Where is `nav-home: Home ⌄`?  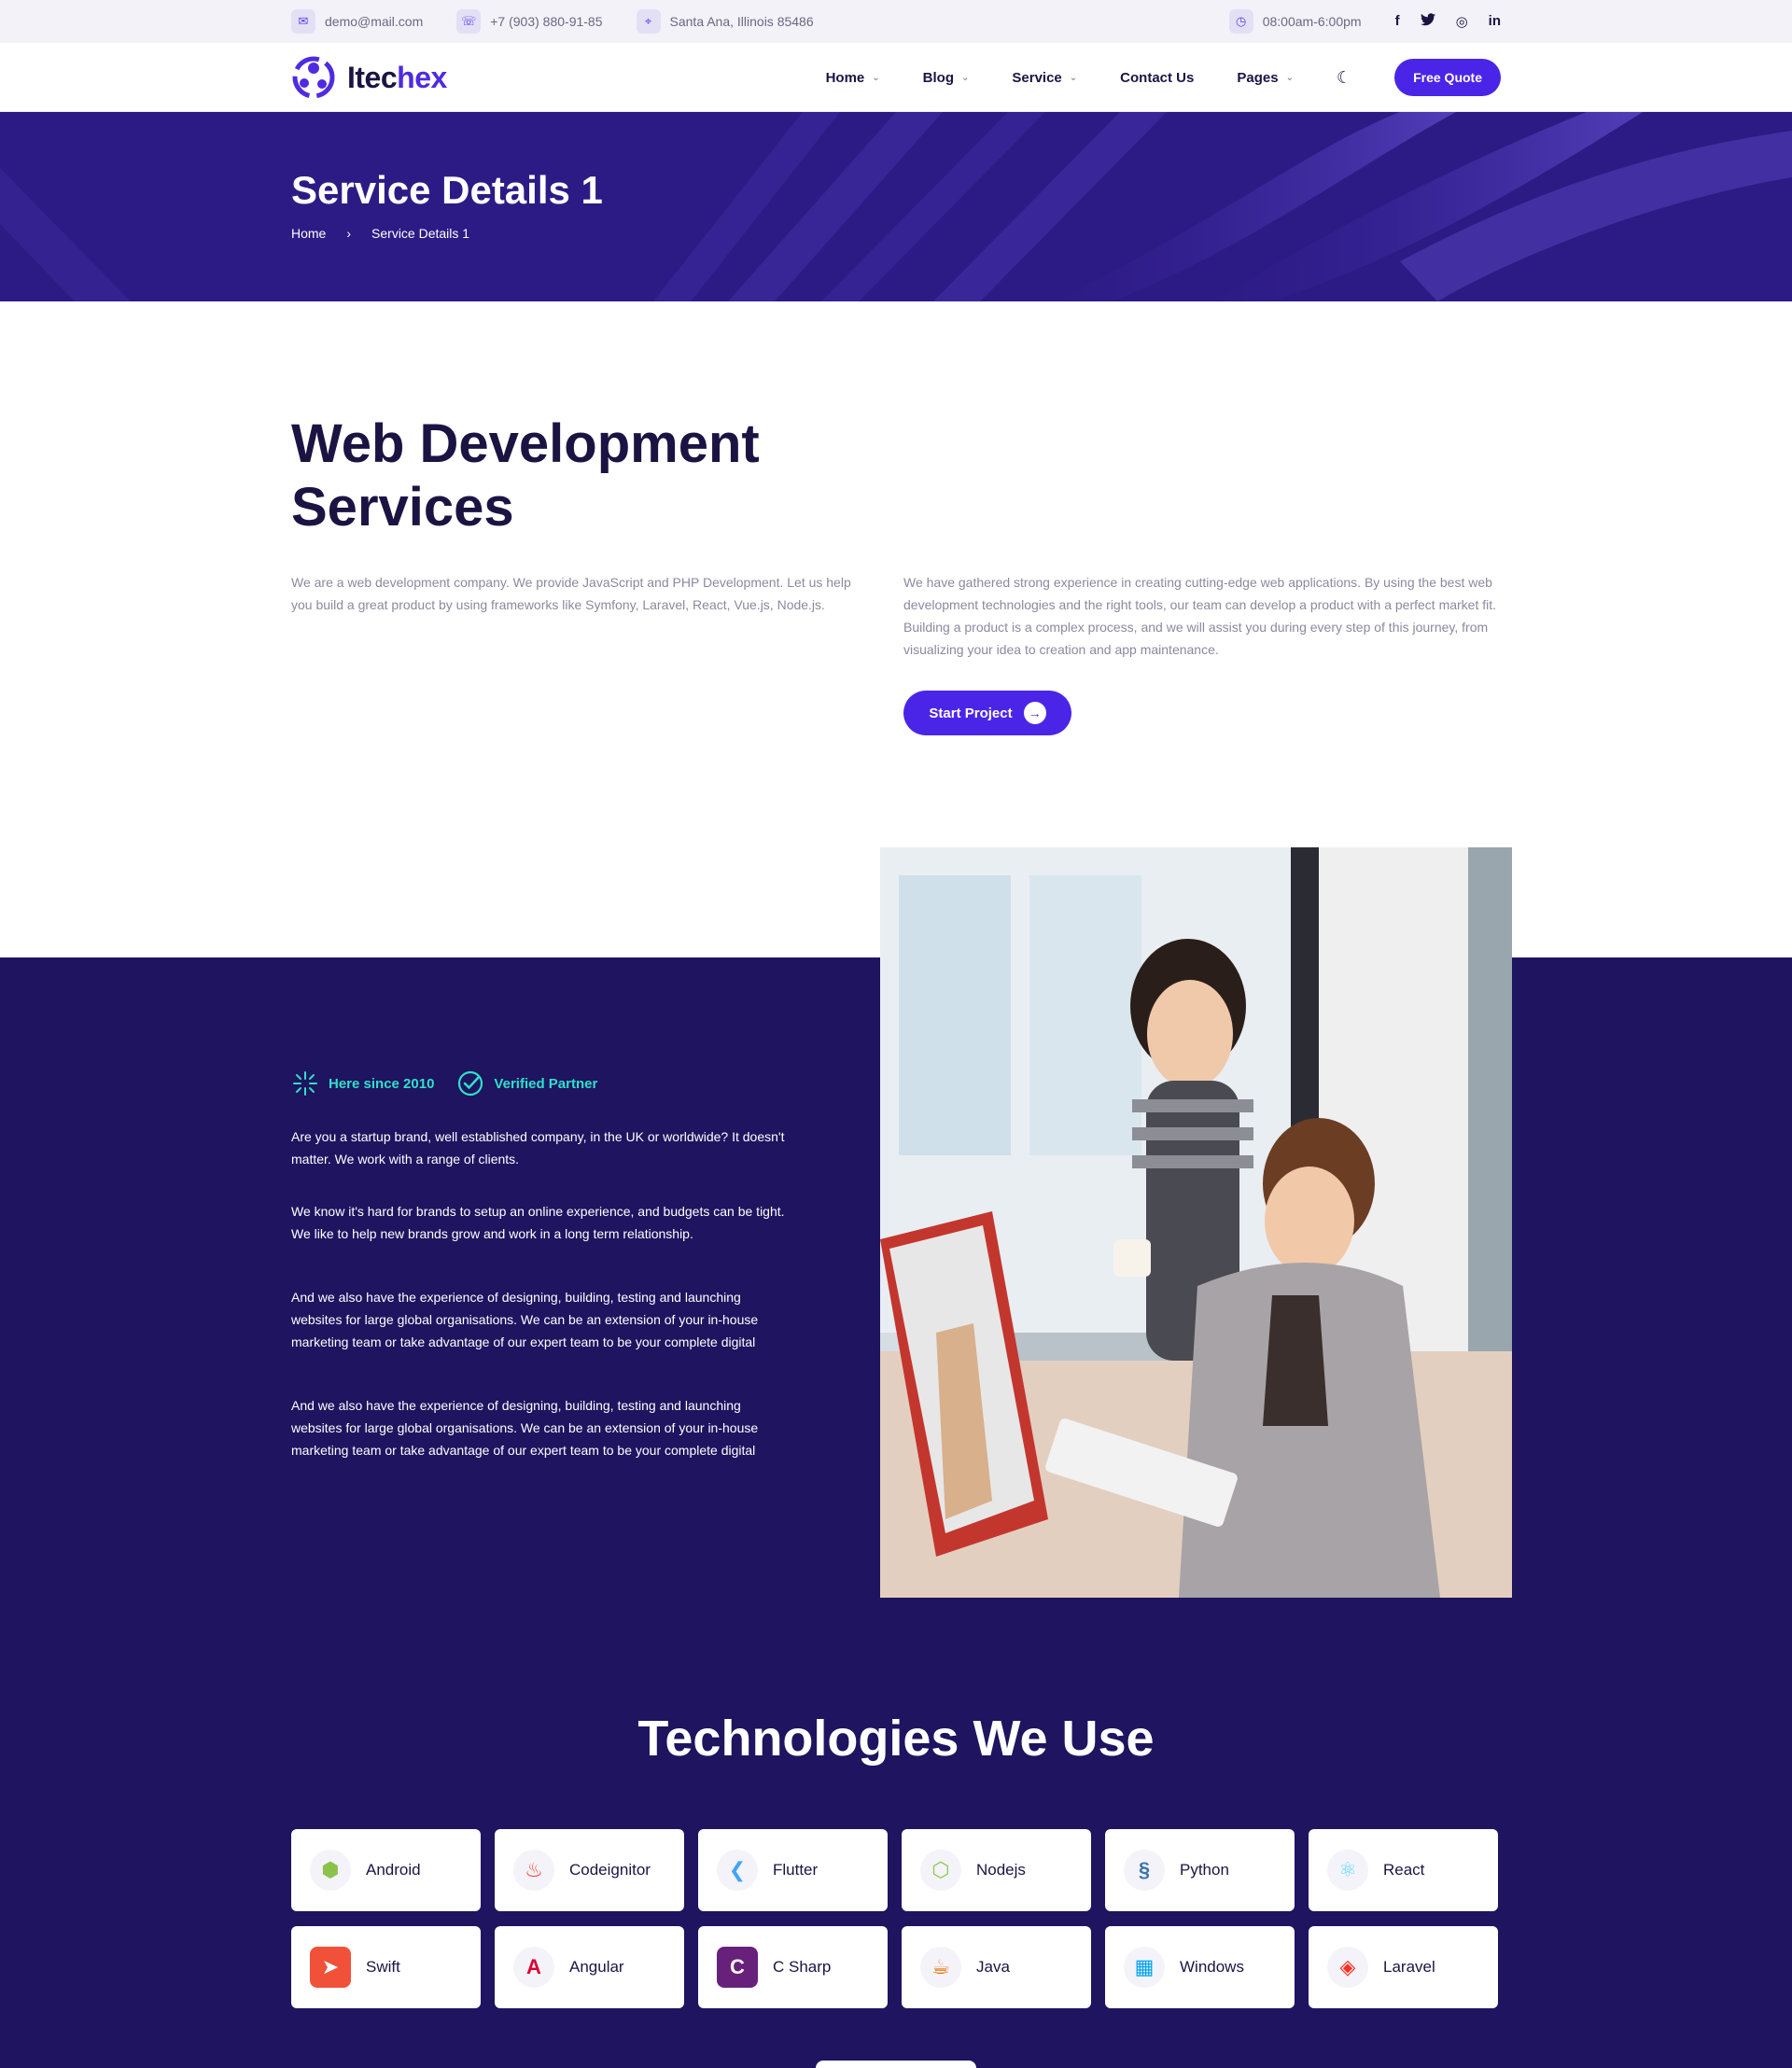 nav-home: Home ⌄ is located at coordinates (853, 78).